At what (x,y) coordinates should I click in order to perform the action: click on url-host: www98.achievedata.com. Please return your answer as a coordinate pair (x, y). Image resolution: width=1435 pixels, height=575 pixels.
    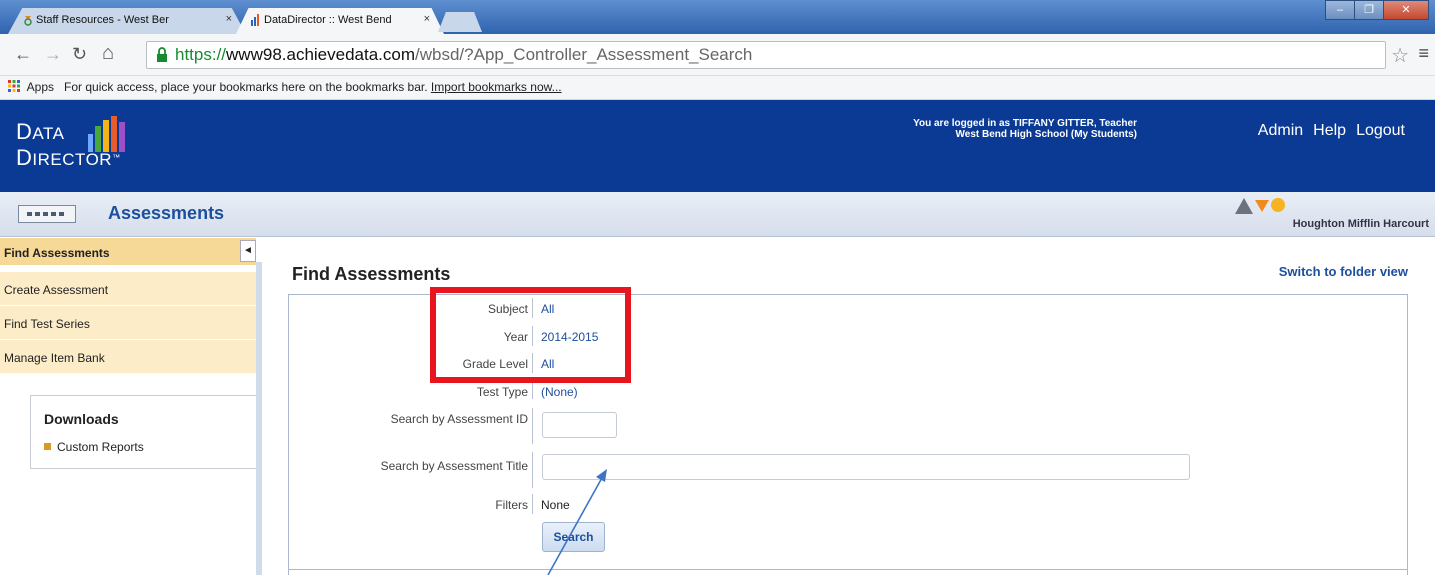
    Looking at the image, I should click on (321, 54).